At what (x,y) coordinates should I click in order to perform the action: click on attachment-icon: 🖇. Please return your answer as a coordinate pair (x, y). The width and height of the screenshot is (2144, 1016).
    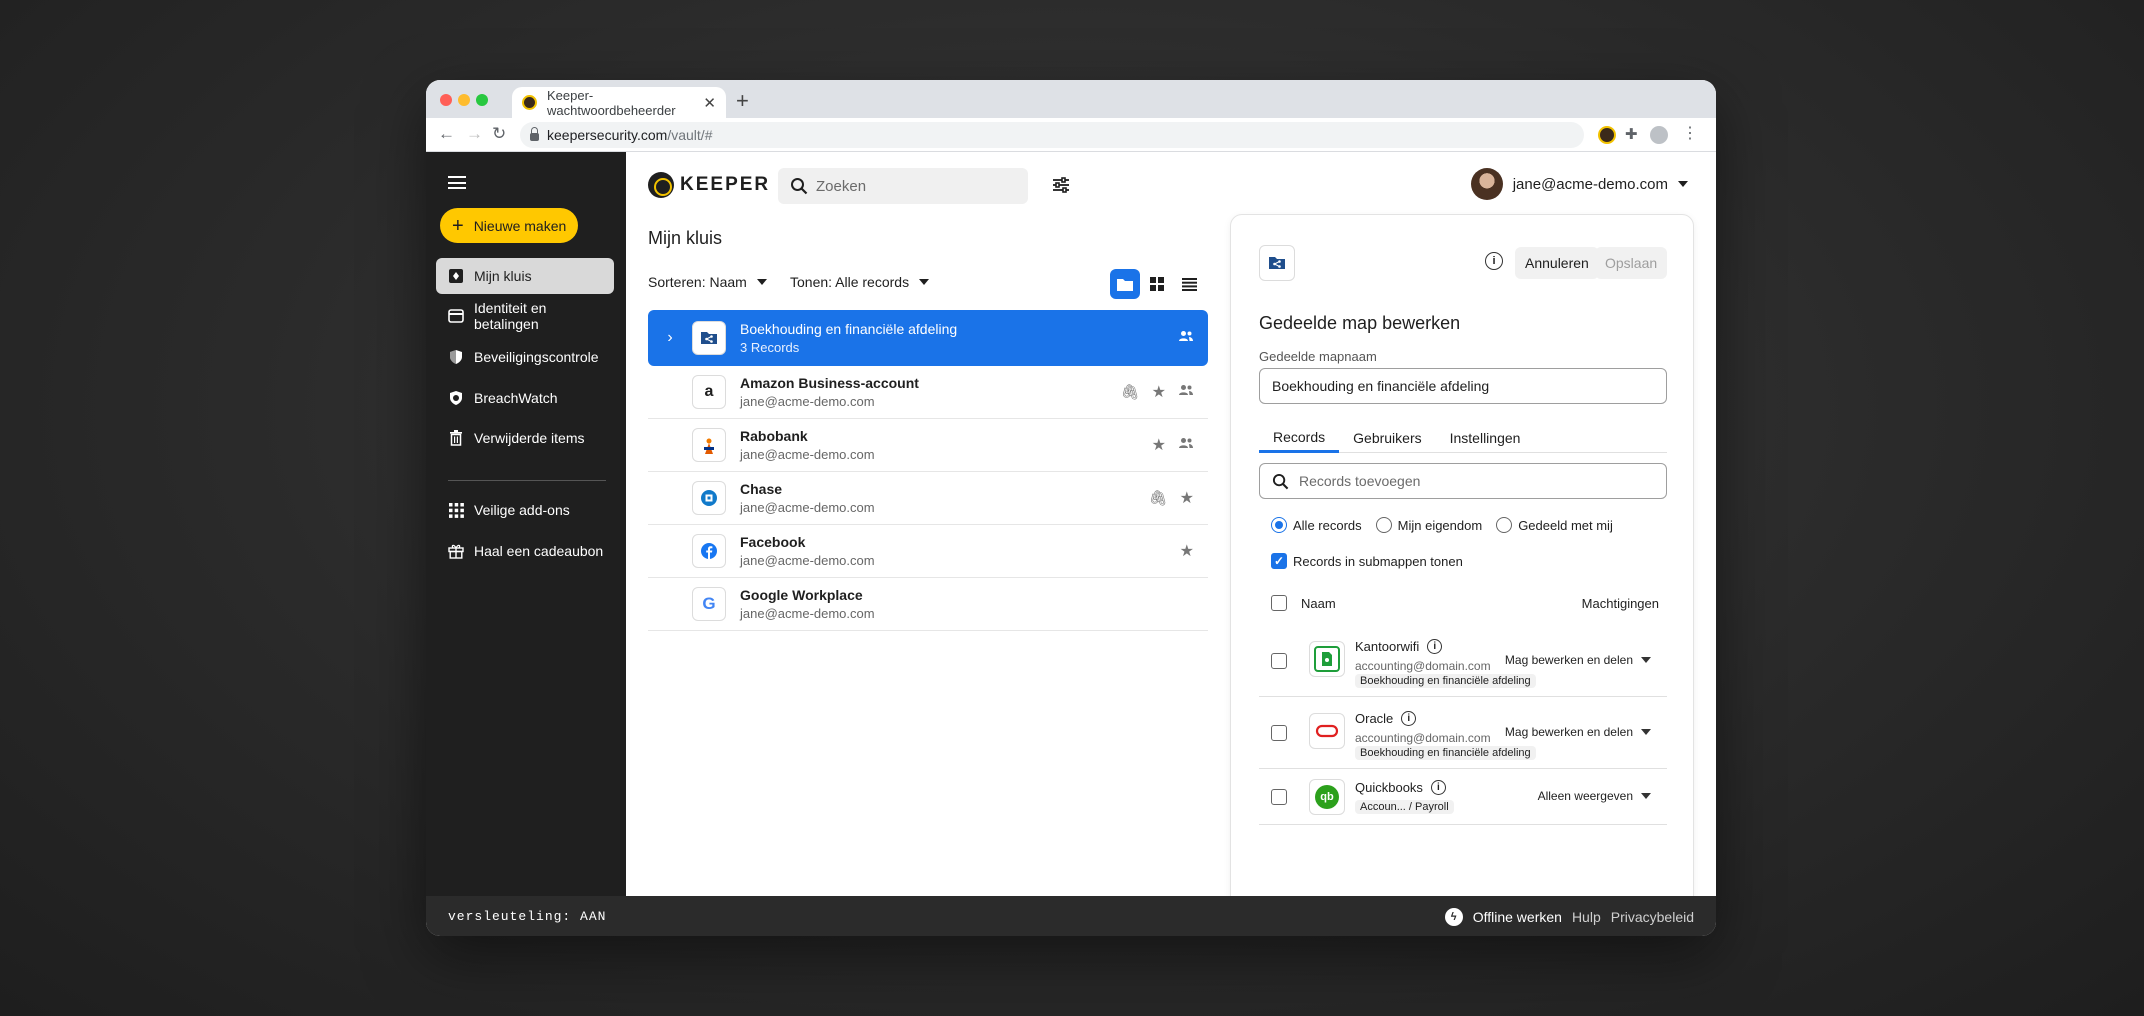
    Looking at the image, I should click on (1158, 498).